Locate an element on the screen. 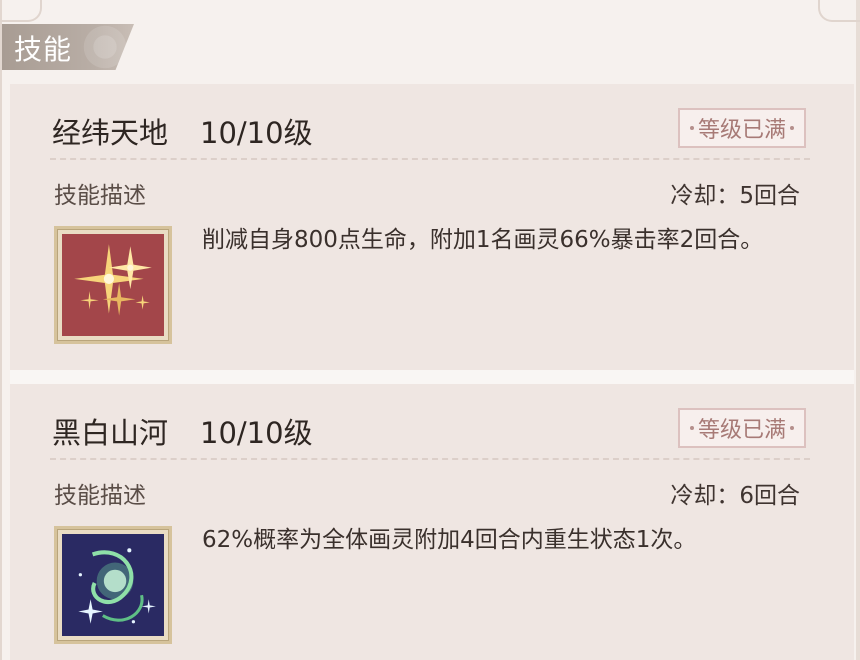 The height and width of the screenshot is (660, 860). golden-sparkle-svg is located at coordinates (113, 285).